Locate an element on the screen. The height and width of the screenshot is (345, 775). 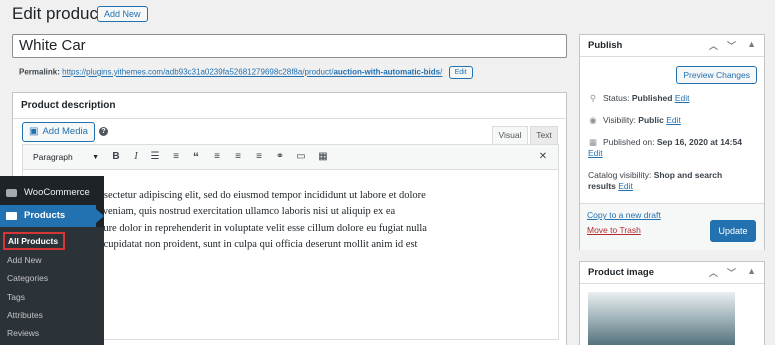
submenu-attributes: Attributes is located at coordinates (25, 315).